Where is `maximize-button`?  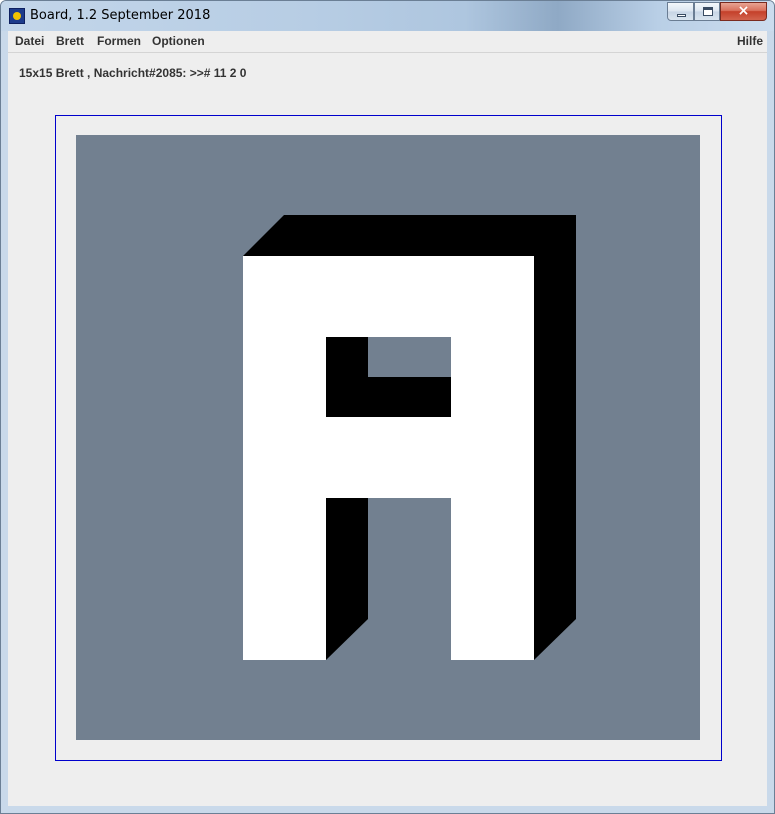 maximize-button is located at coordinates (707, 11).